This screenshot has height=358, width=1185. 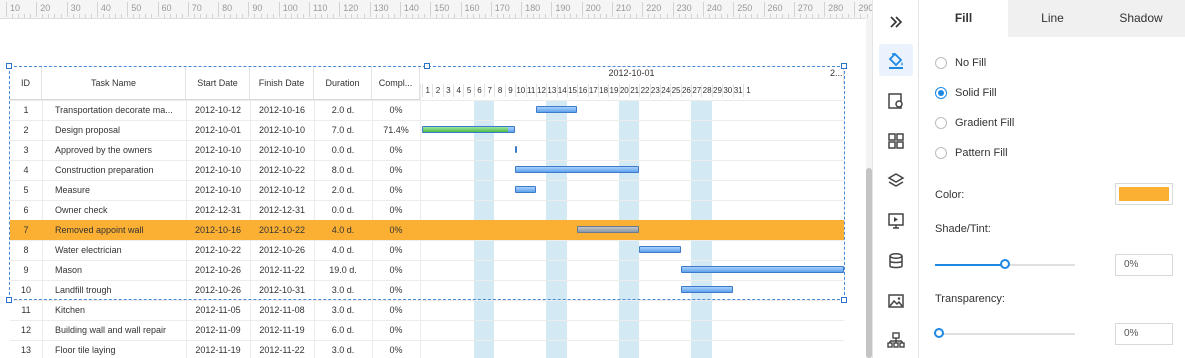 I want to click on pattern-fill-option: Pattern Fill, so click(x=971, y=153).